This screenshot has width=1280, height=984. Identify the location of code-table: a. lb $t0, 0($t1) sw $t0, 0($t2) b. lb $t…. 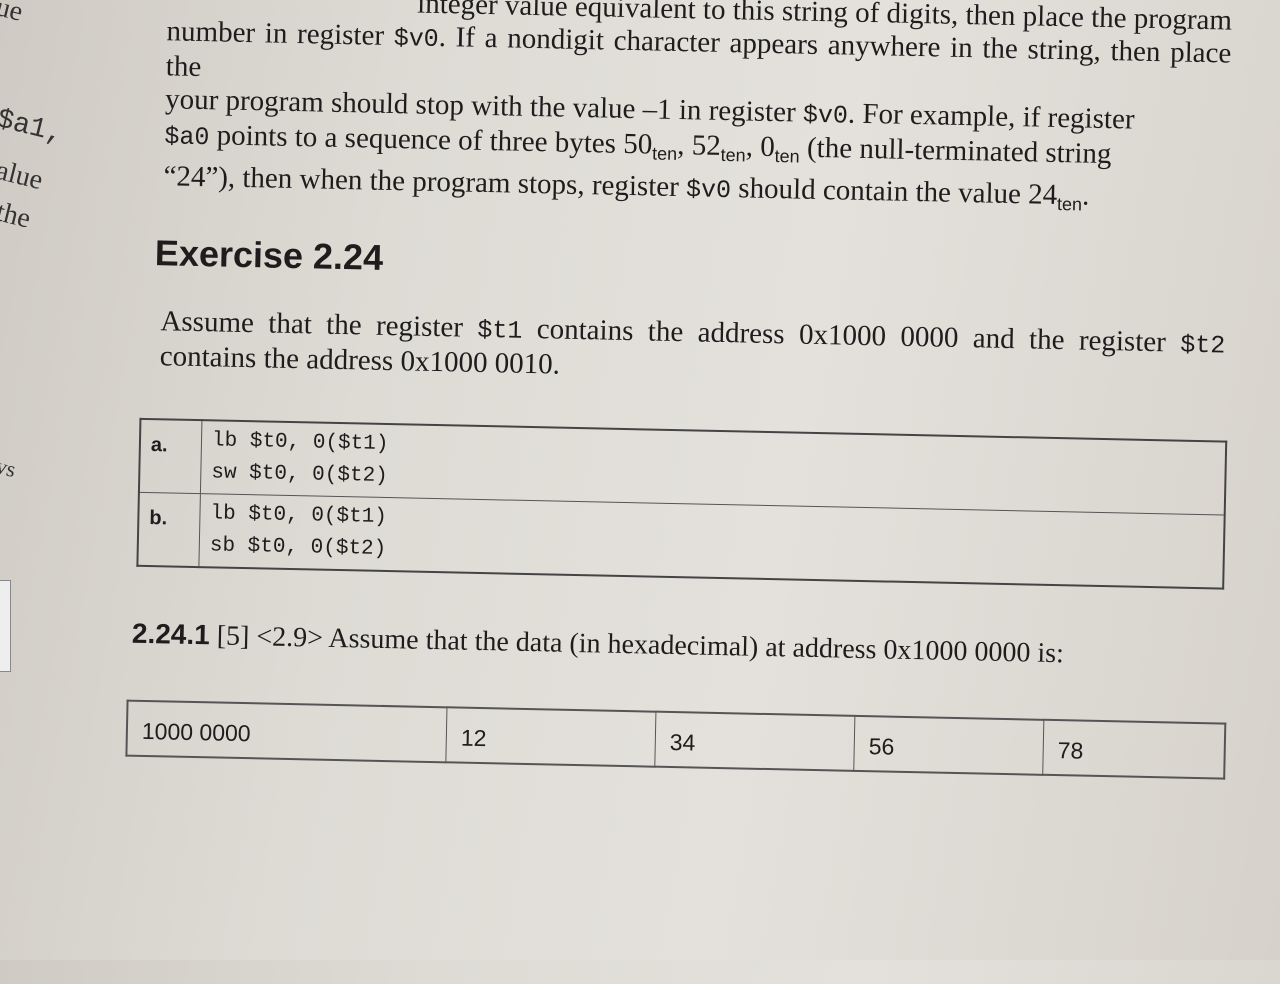
(682, 503).